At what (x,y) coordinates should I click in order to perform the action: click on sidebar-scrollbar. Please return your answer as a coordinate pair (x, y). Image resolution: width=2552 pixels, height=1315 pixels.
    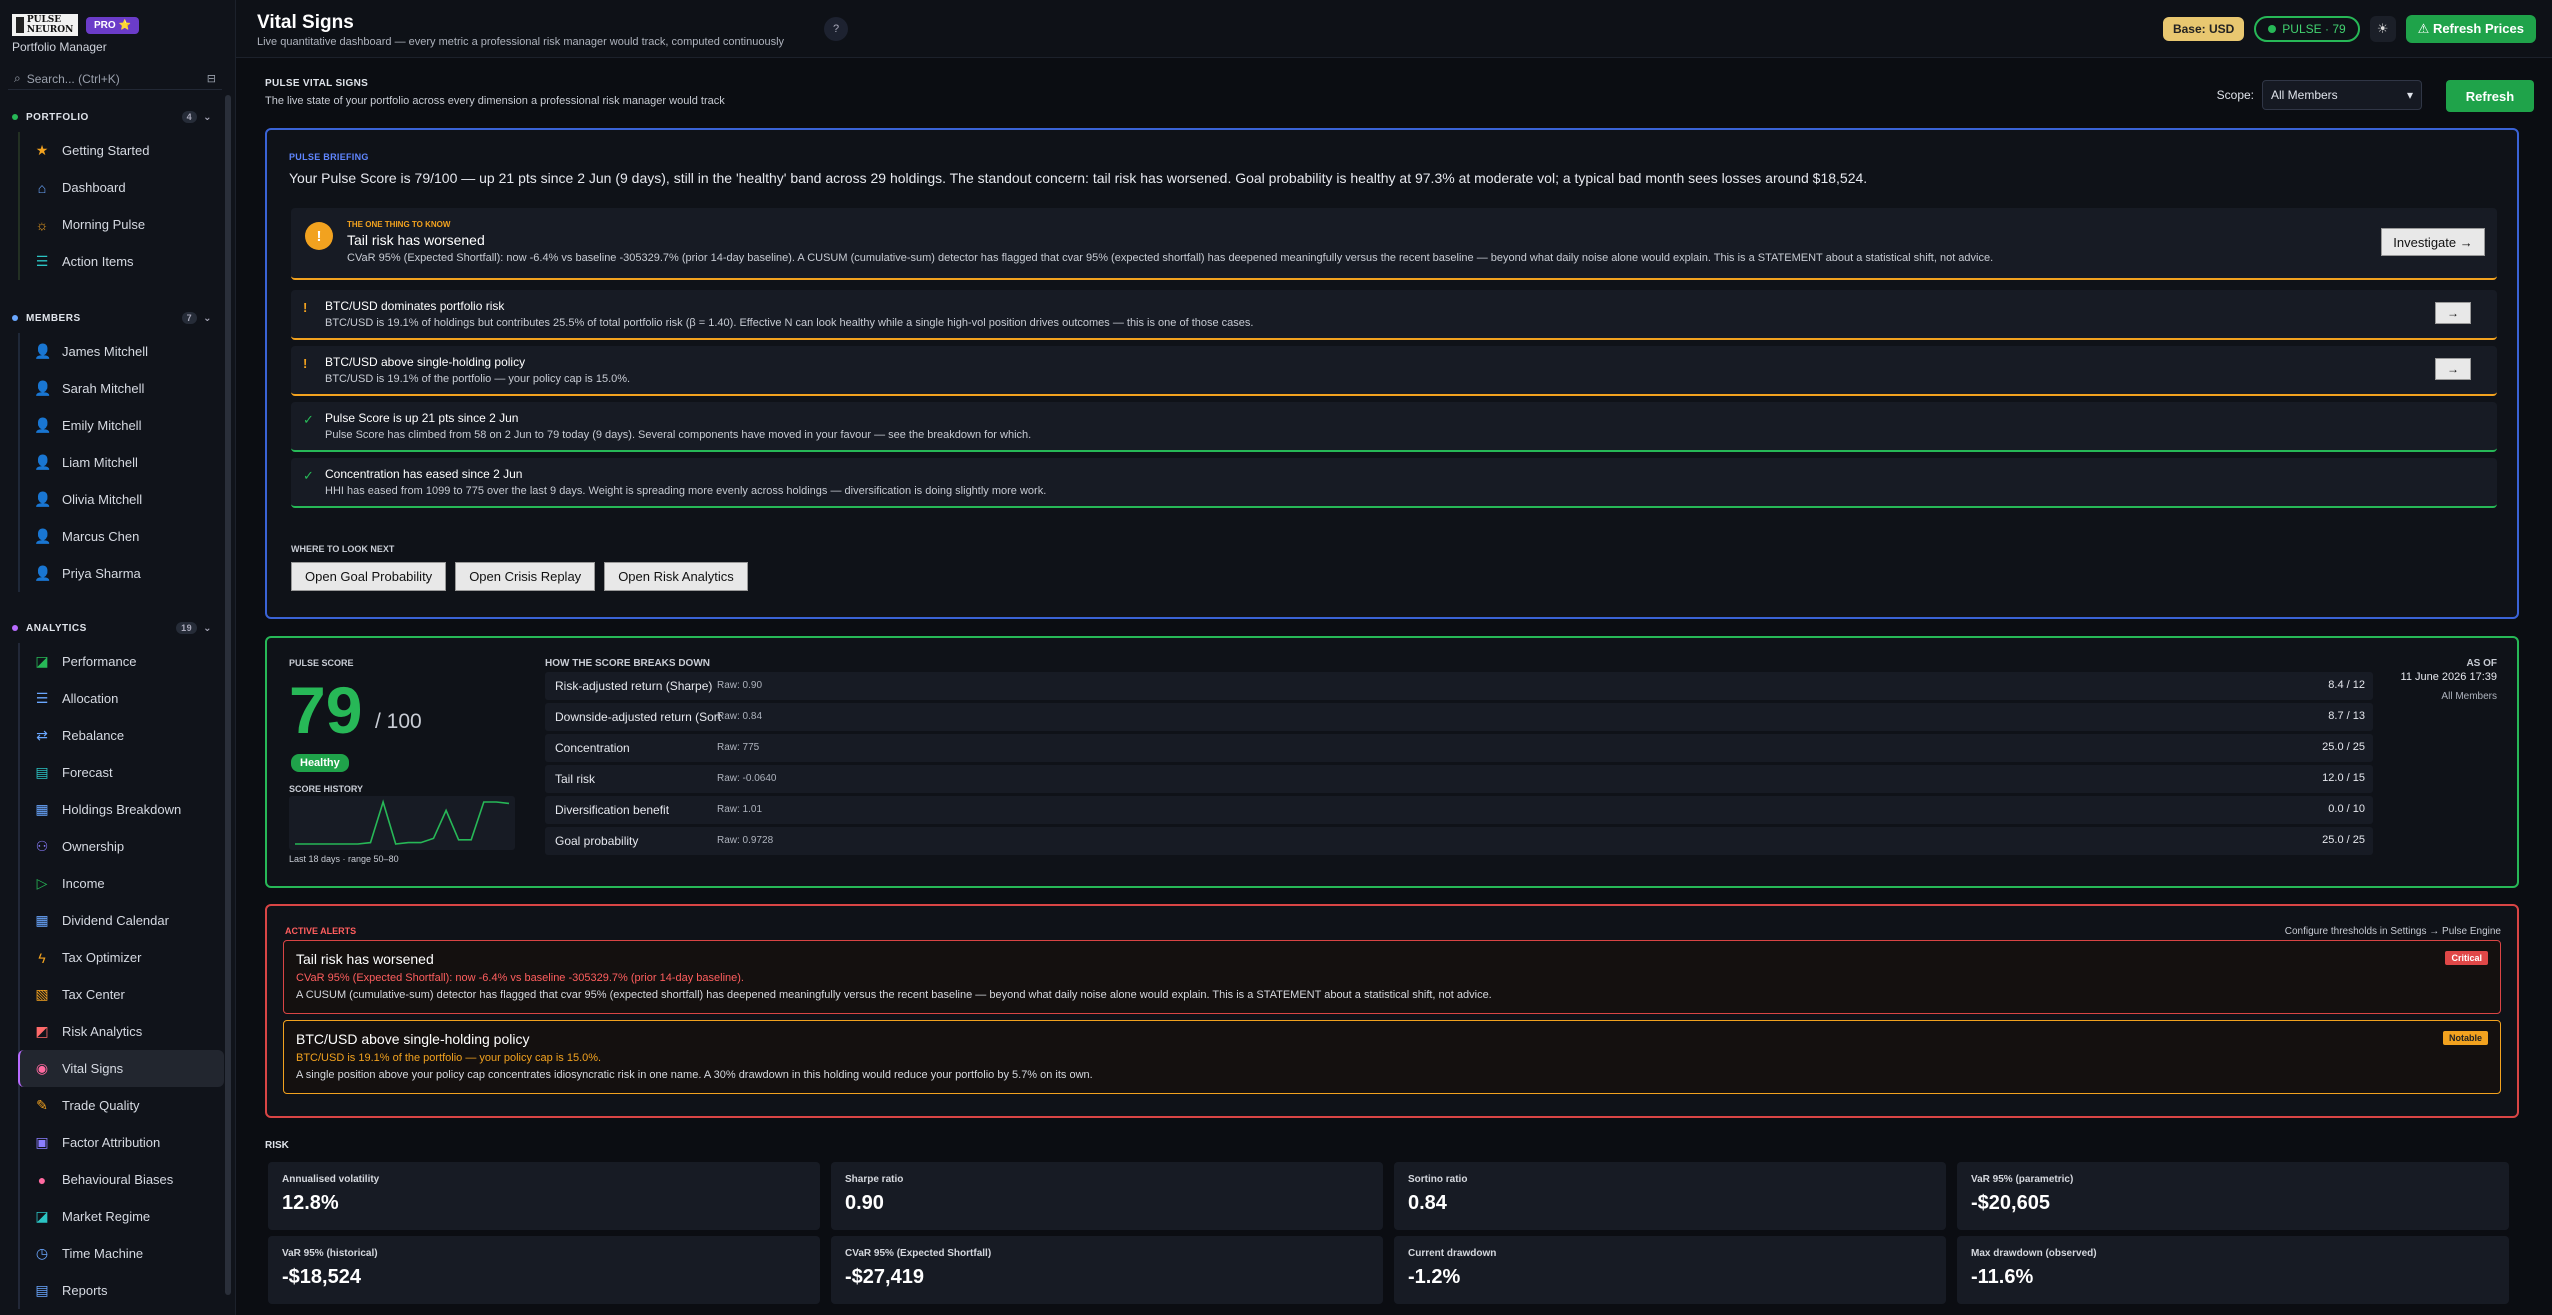
    Looking at the image, I should click on (228, 695).